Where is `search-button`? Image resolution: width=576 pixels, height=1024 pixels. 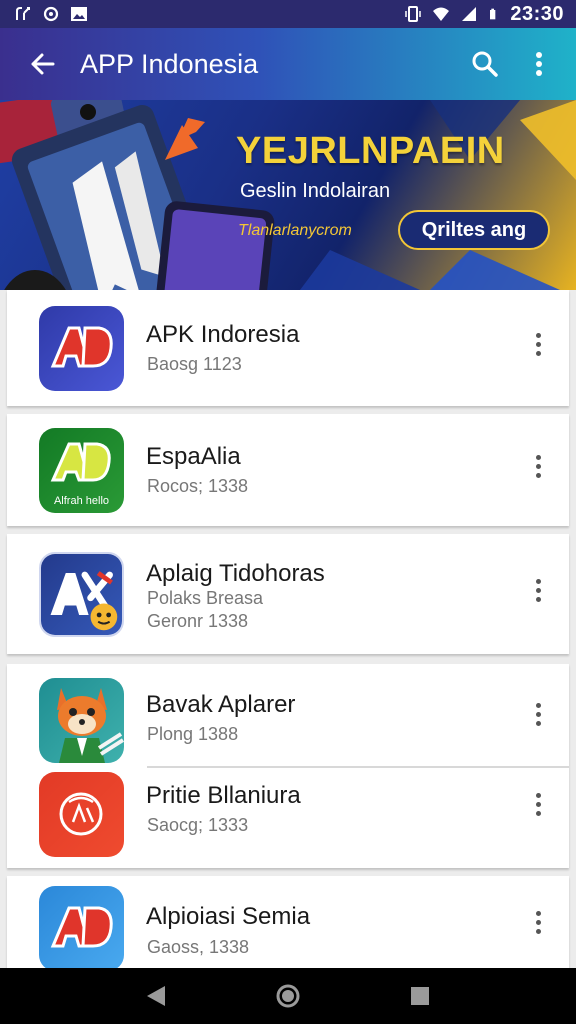
search-button is located at coordinates (485, 64).